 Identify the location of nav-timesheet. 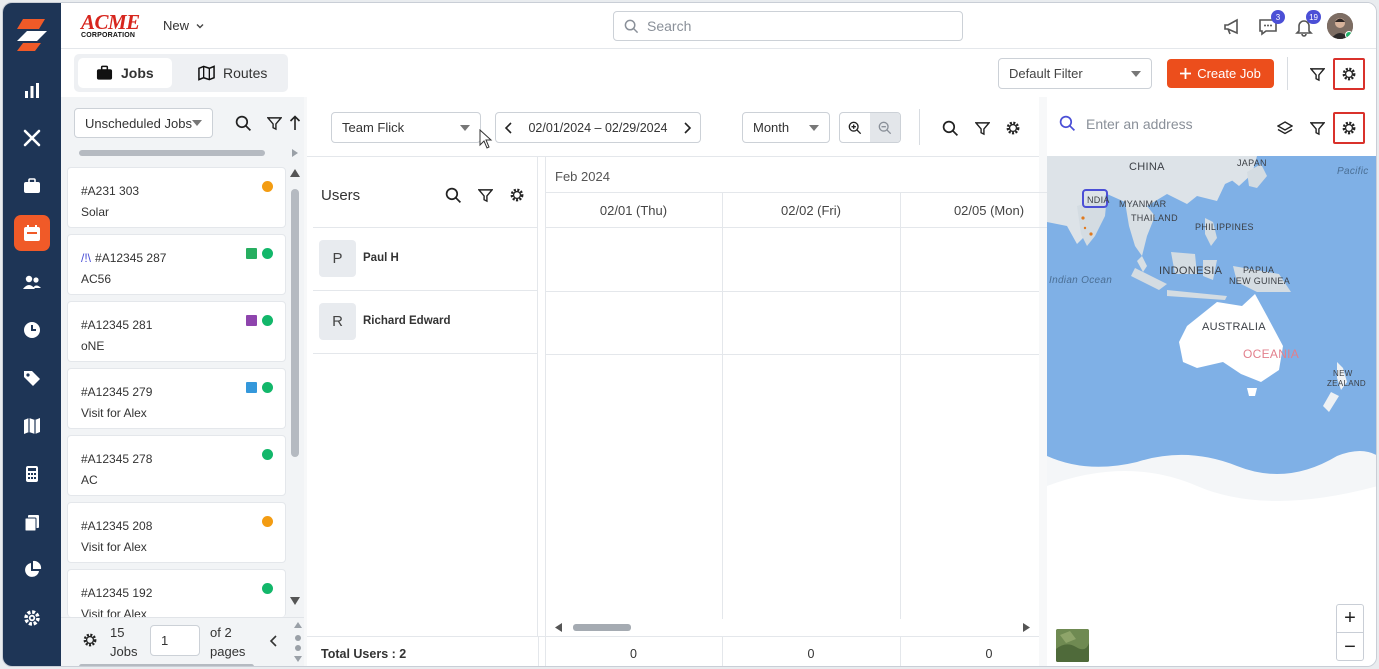
(32, 330).